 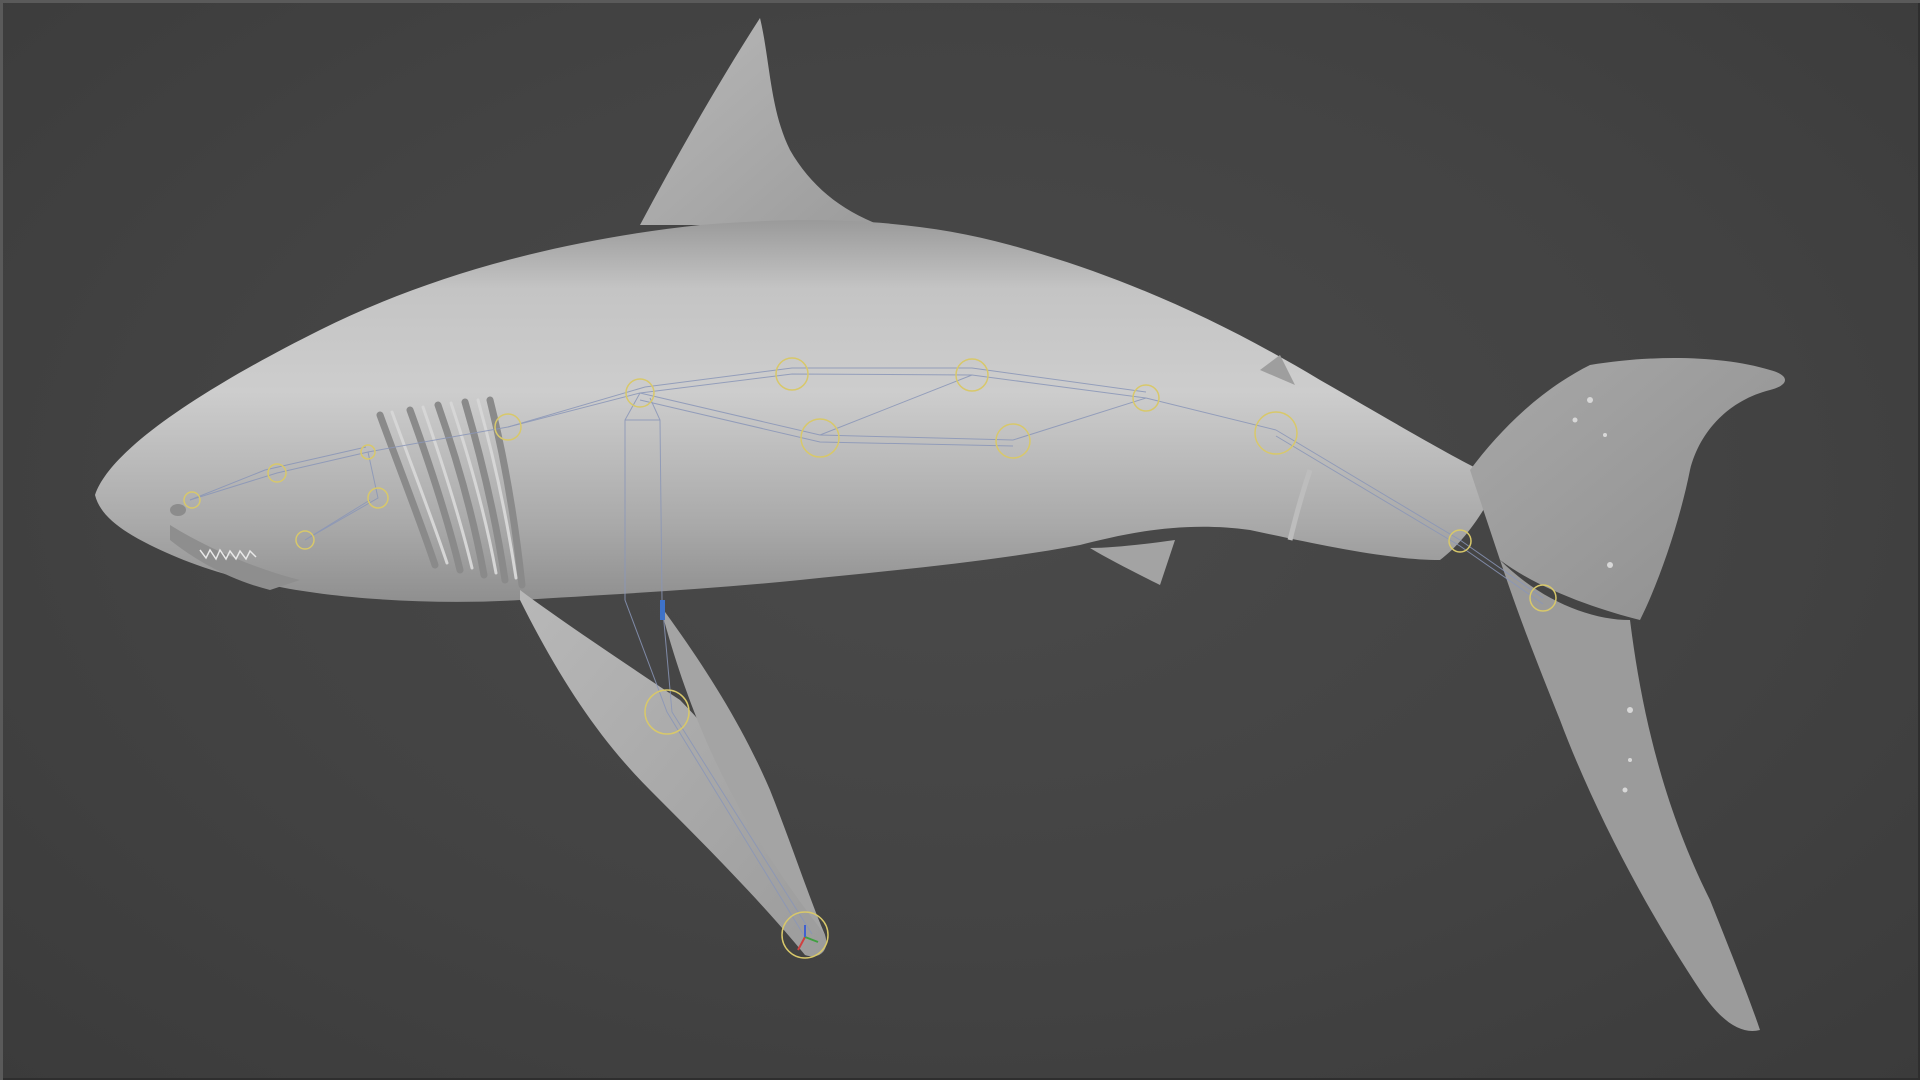 What do you see at coordinates (178, 510) in the screenshot?
I see `shark-eye` at bounding box center [178, 510].